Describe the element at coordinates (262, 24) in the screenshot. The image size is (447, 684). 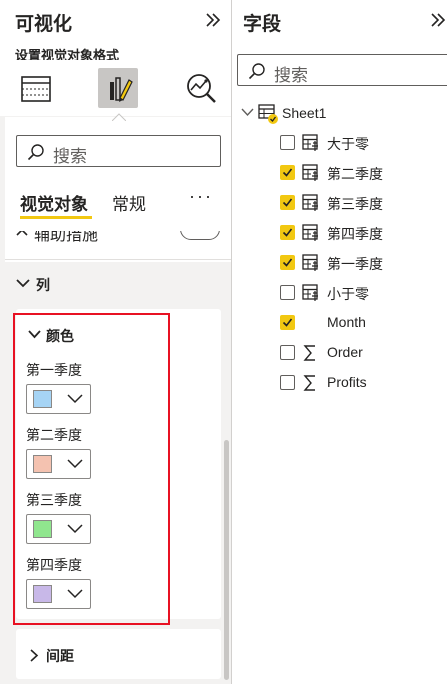
I see `fields-title: 字段` at that location.